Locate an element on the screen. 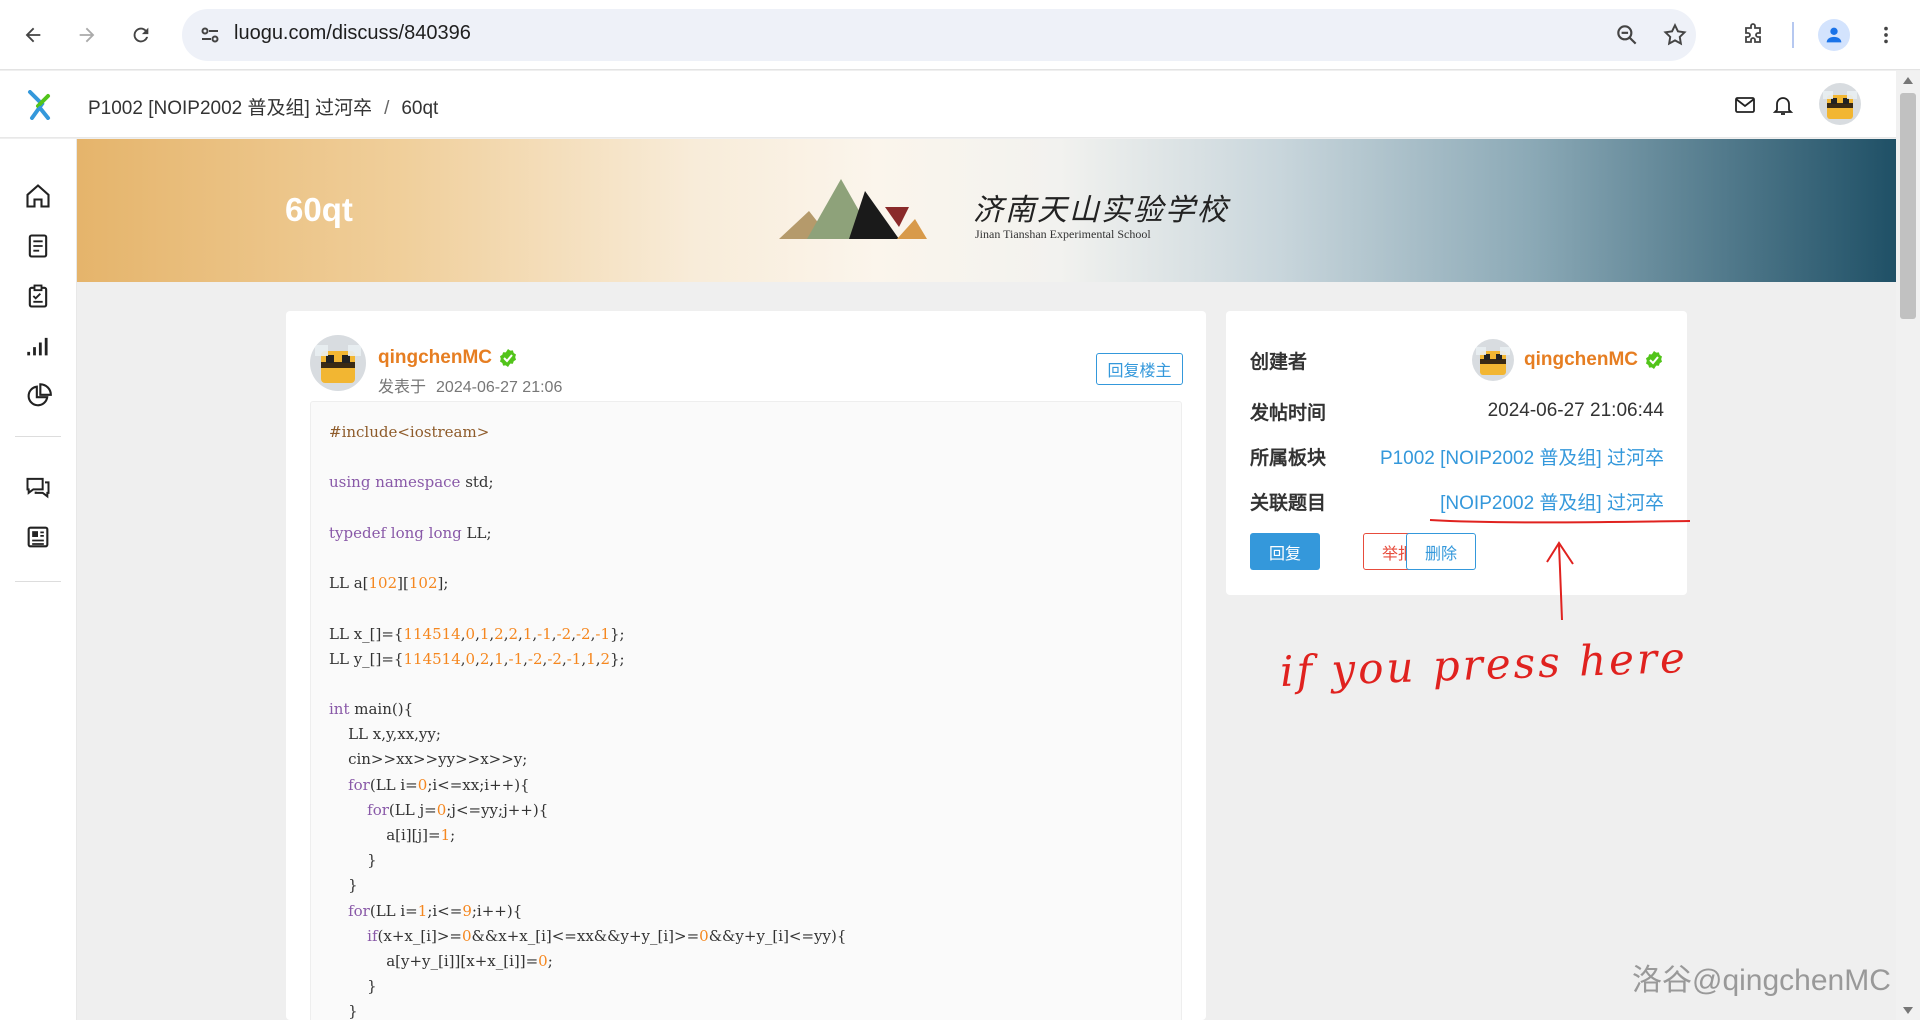 The height and width of the screenshot is (1020, 1920). bookmark-star-icon is located at coordinates (1675, 35).